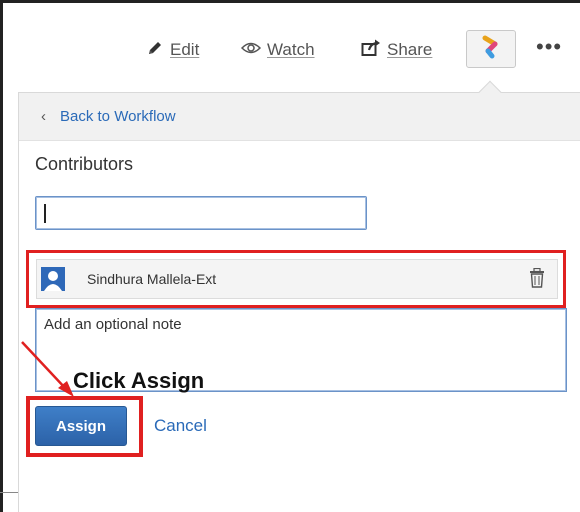 The height and width of the screenshot is (512, 580). I want to click on annotation-arrow-icon, so click(47, 369).